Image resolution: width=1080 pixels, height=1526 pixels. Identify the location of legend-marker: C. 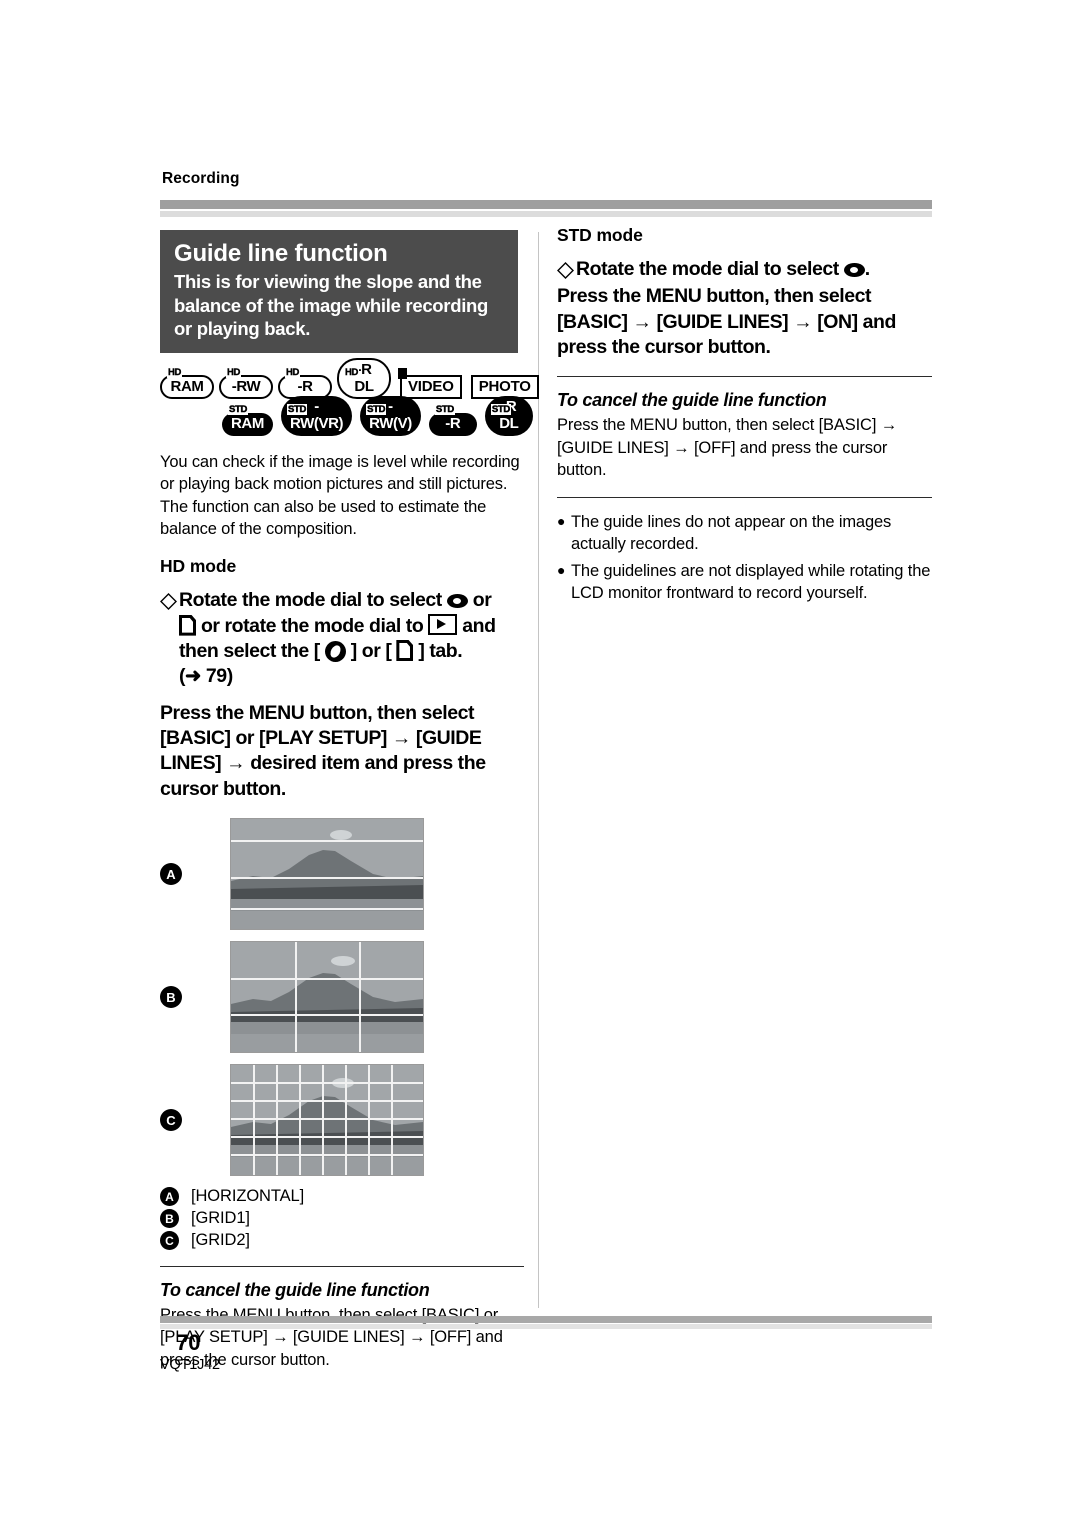
(169, 1241).